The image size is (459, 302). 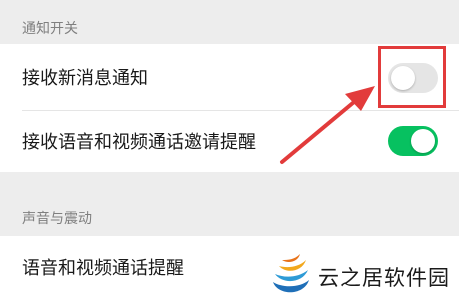 I want to click on watermark-text: 云之居软件园, so click(x=384, y=278).